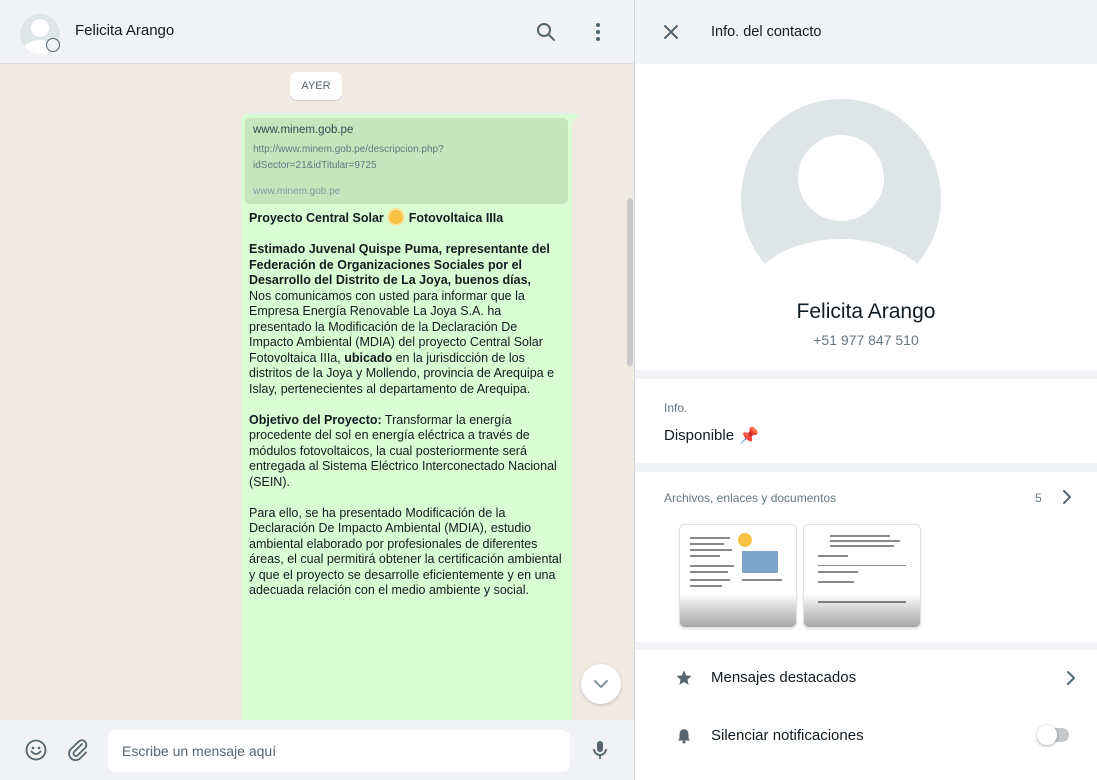 This screenshot has height=780, width=1097. Describe the element at coordinates (866, 421) in the screenshot. I see `about-section: Info. Disponible 📌` at that location.